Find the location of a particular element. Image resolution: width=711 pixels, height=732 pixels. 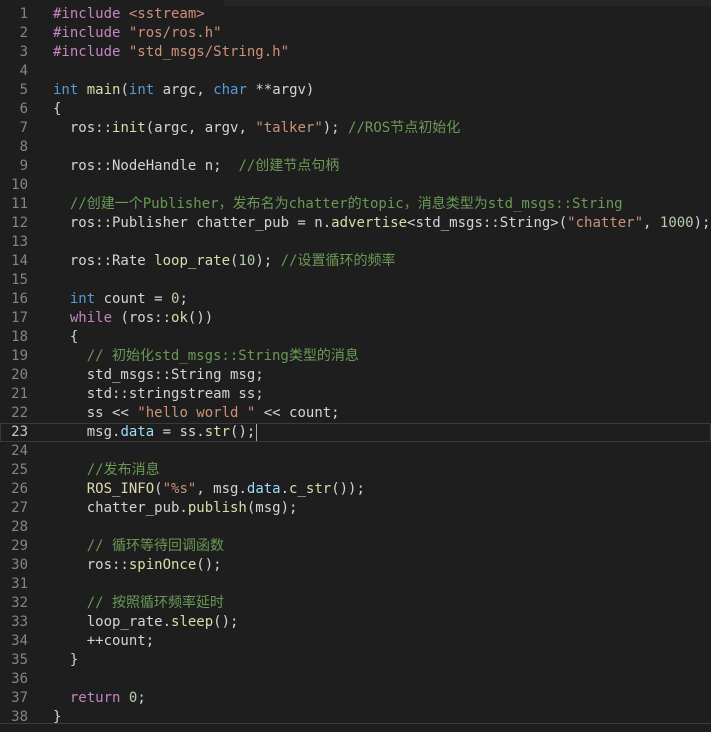

code-token: } is located at coordinates (66, 660).